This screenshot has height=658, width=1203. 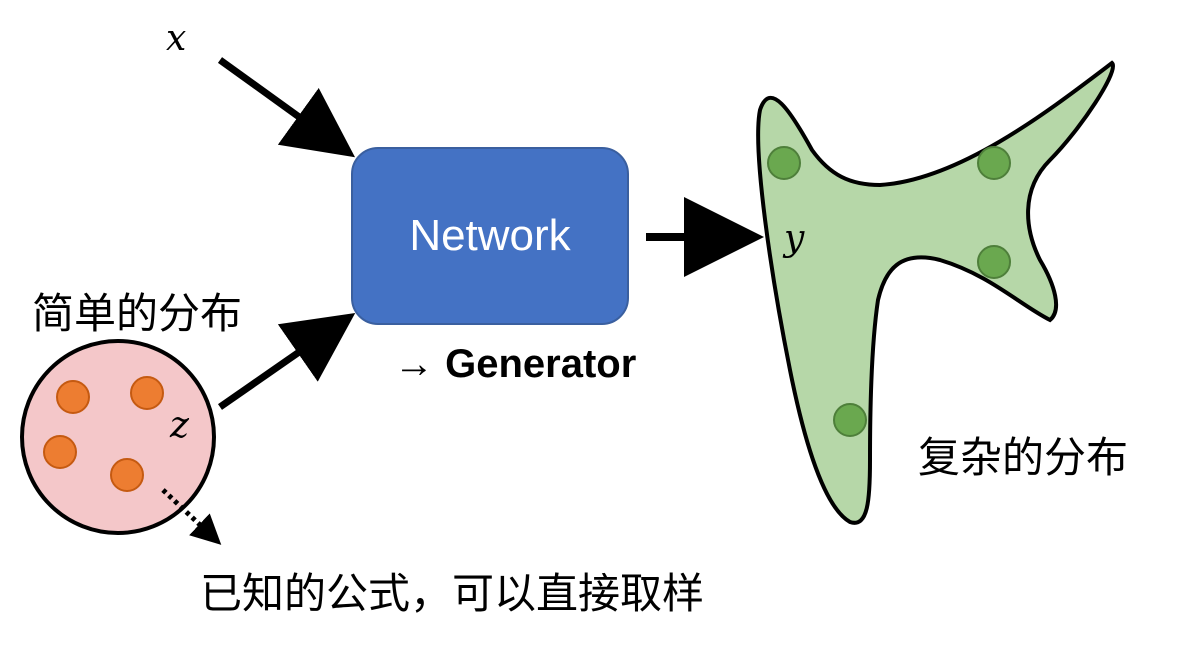 I want to click on complex-distribution-label: 复杂的分布, so click(x=1023, y=457).